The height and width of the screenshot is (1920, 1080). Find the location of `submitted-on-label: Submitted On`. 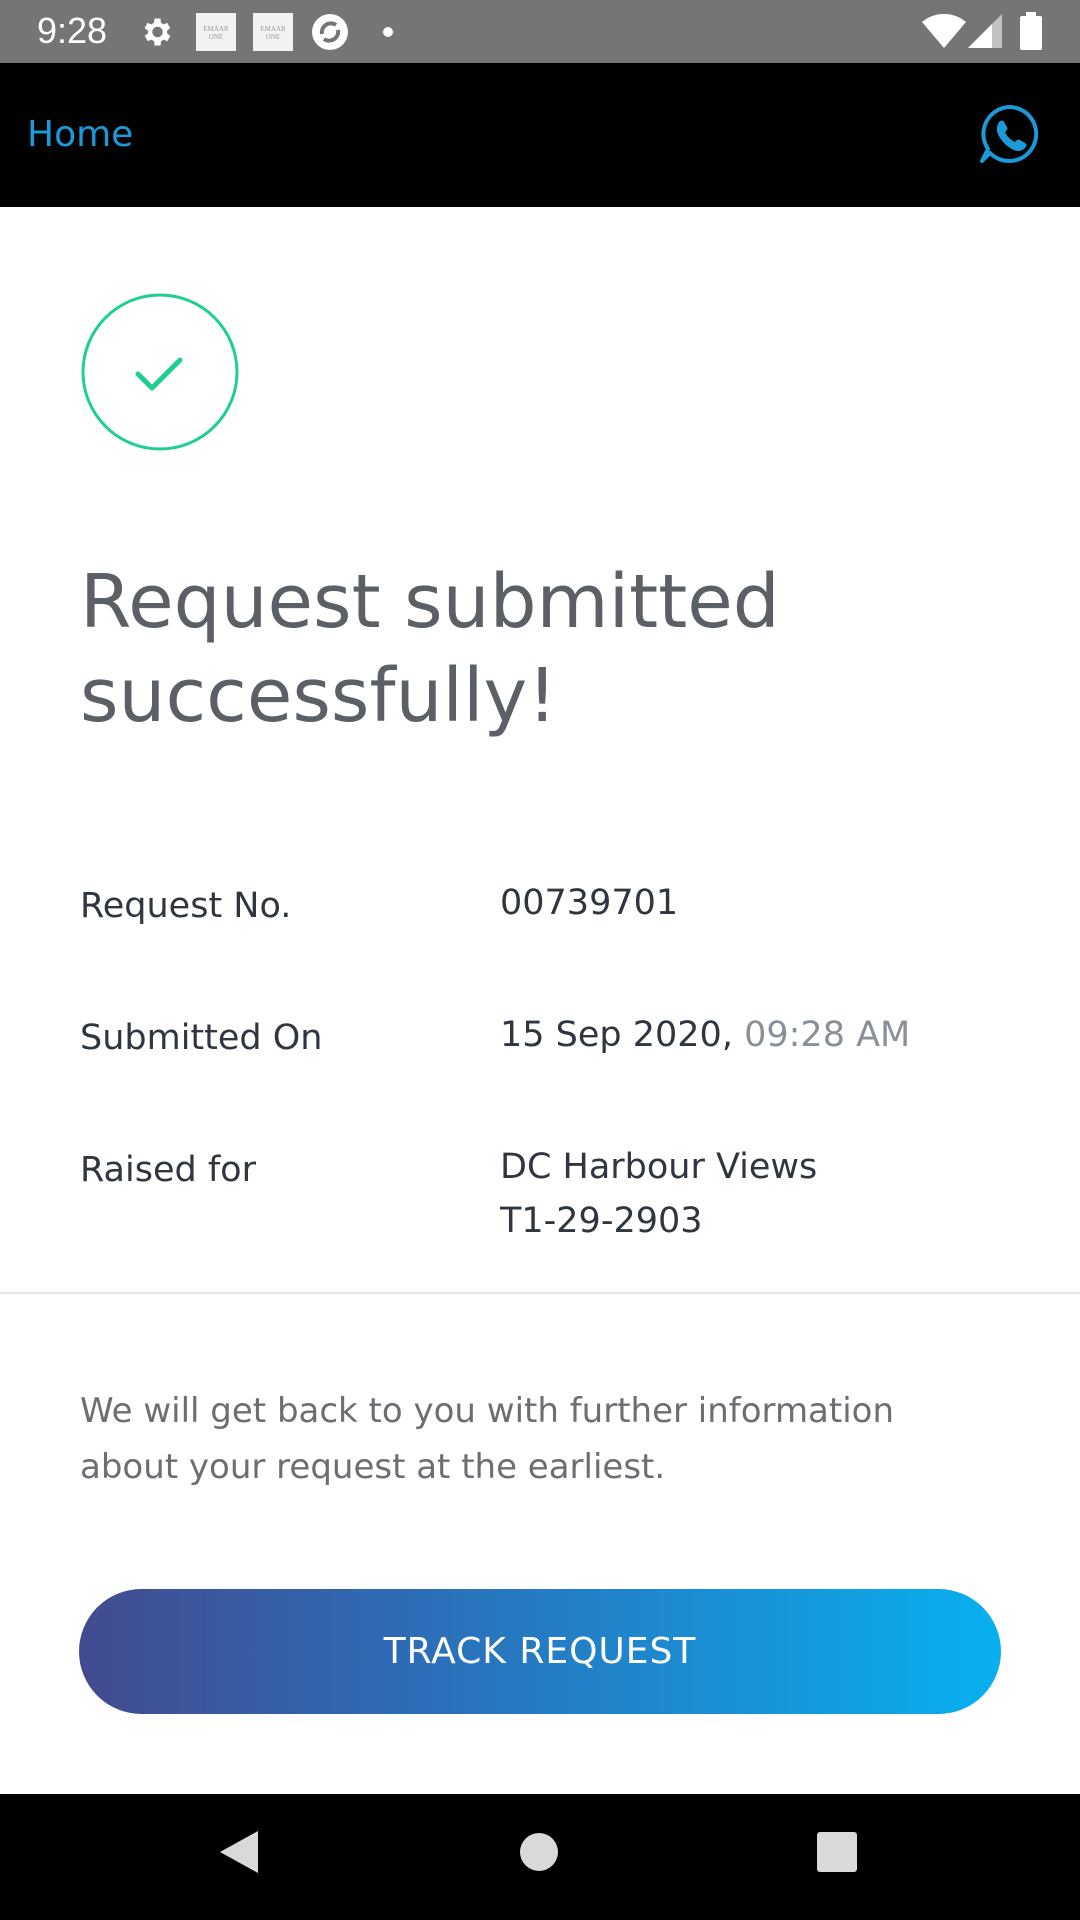

submitted-on-label: Submitted On is located at coordinates (201, 1038).